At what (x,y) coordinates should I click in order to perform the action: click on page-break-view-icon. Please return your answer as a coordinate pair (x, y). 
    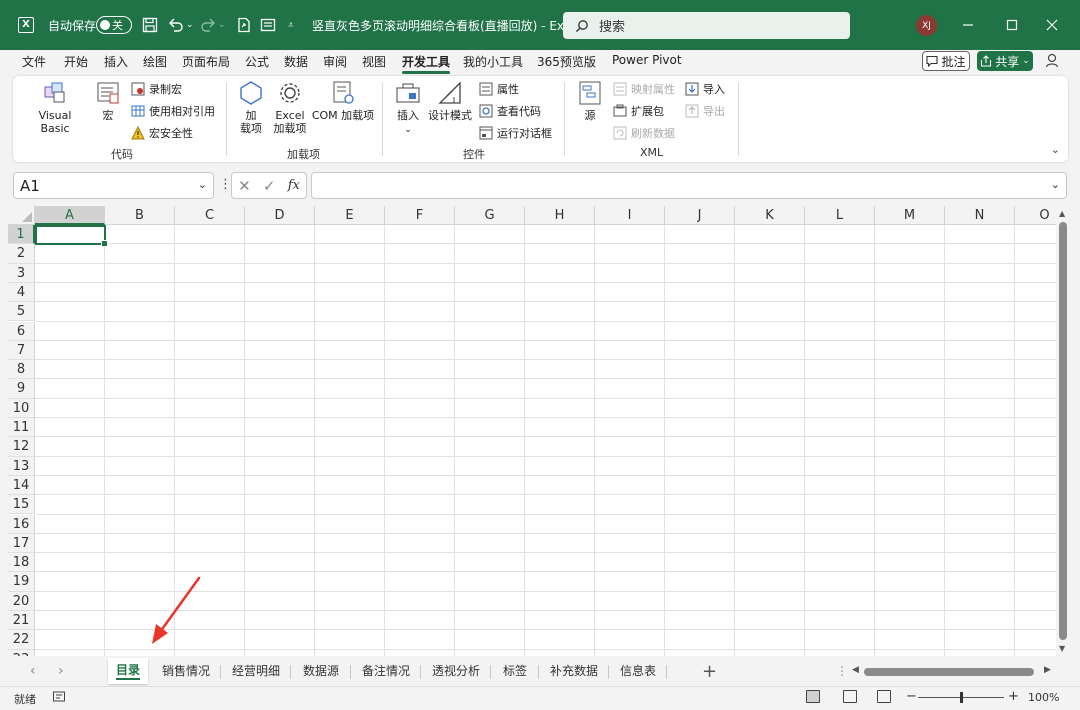
    Looking at the image, I should click on (884, 696).